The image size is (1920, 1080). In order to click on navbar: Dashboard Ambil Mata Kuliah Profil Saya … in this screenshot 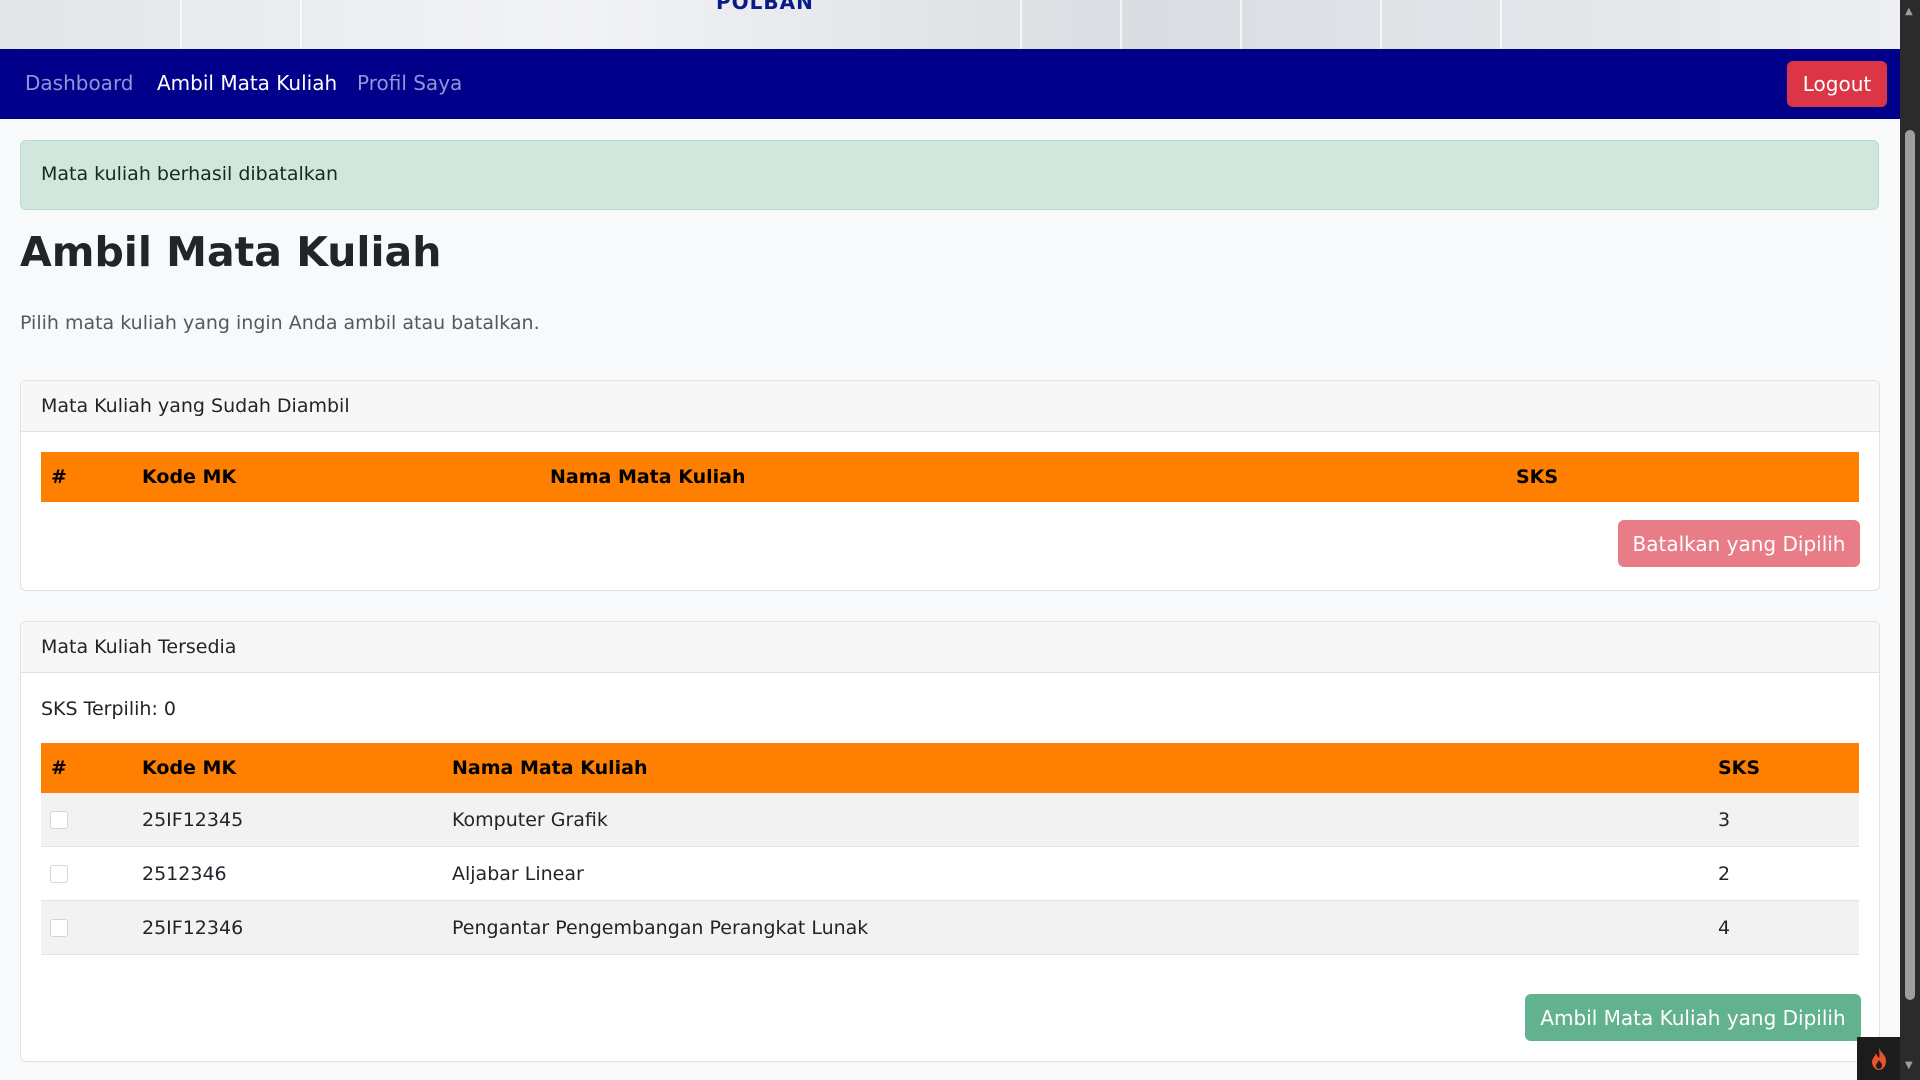, I will do `click(950, 84)`.